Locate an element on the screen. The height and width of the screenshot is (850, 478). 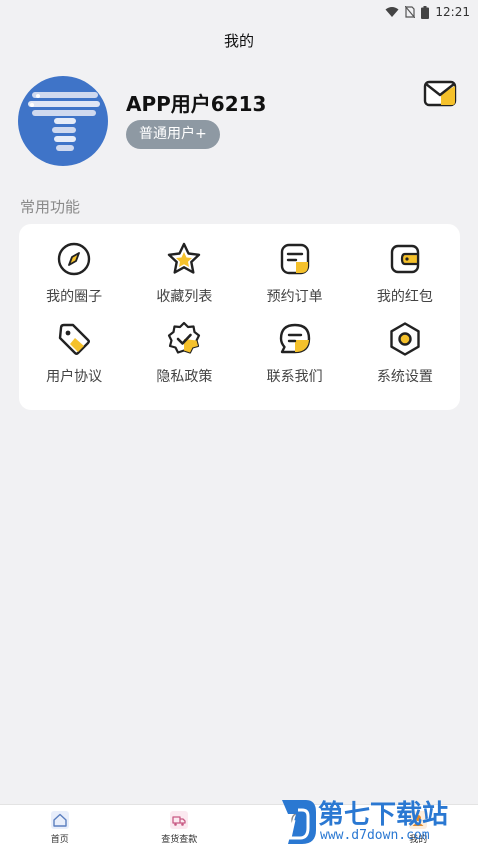
compass-icon is located at coordinates (74, 259).